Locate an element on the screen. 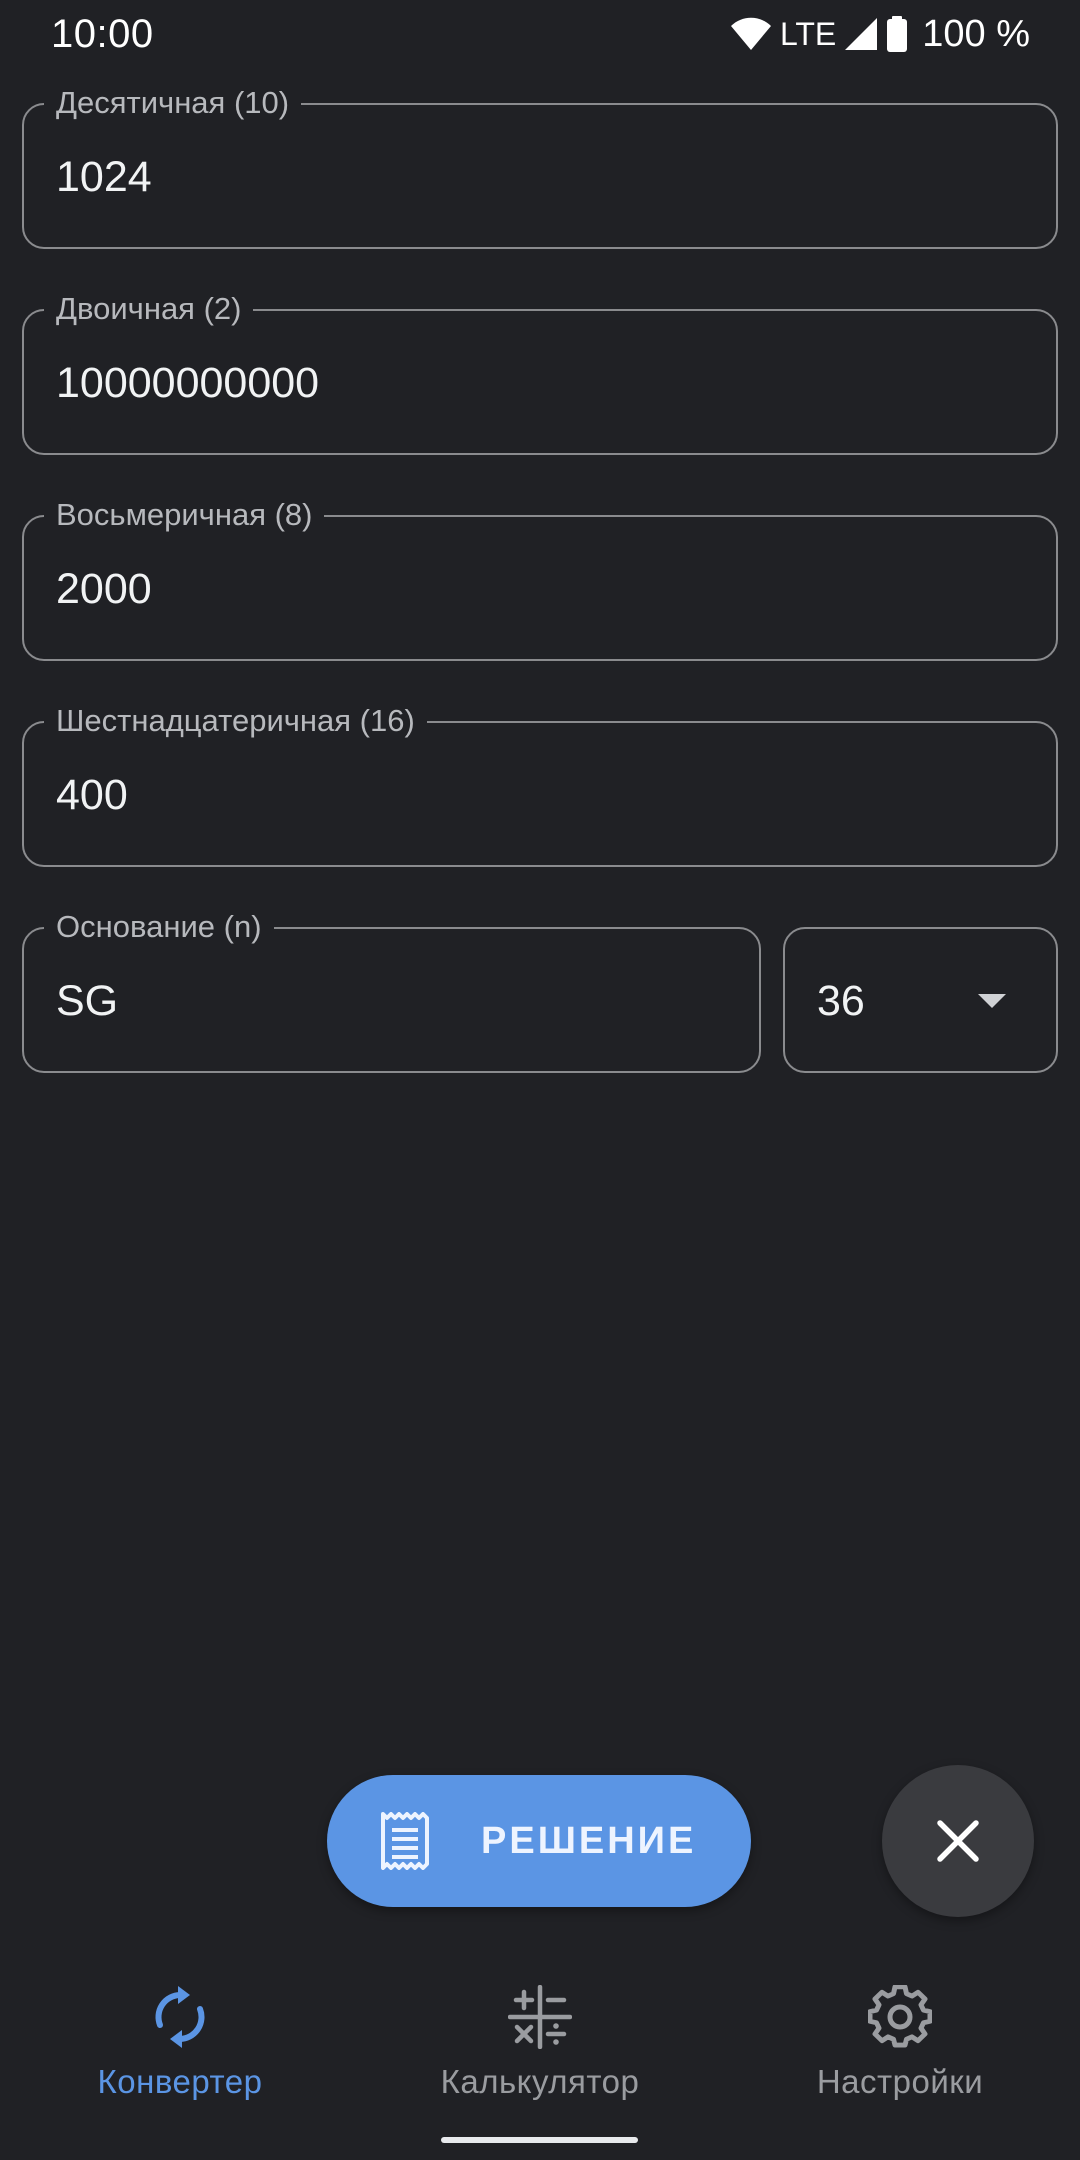 This screenshot has width=1080, height=2160. nav-item-converter: Конвертер is located at coordinates (180, 2045).